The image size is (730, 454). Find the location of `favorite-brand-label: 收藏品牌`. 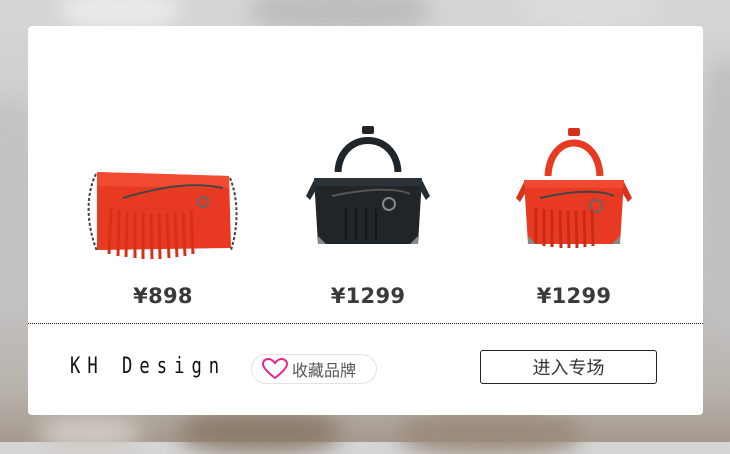

favorite-brand-label: 收藏品牌 is located at coordinates (324, 370).